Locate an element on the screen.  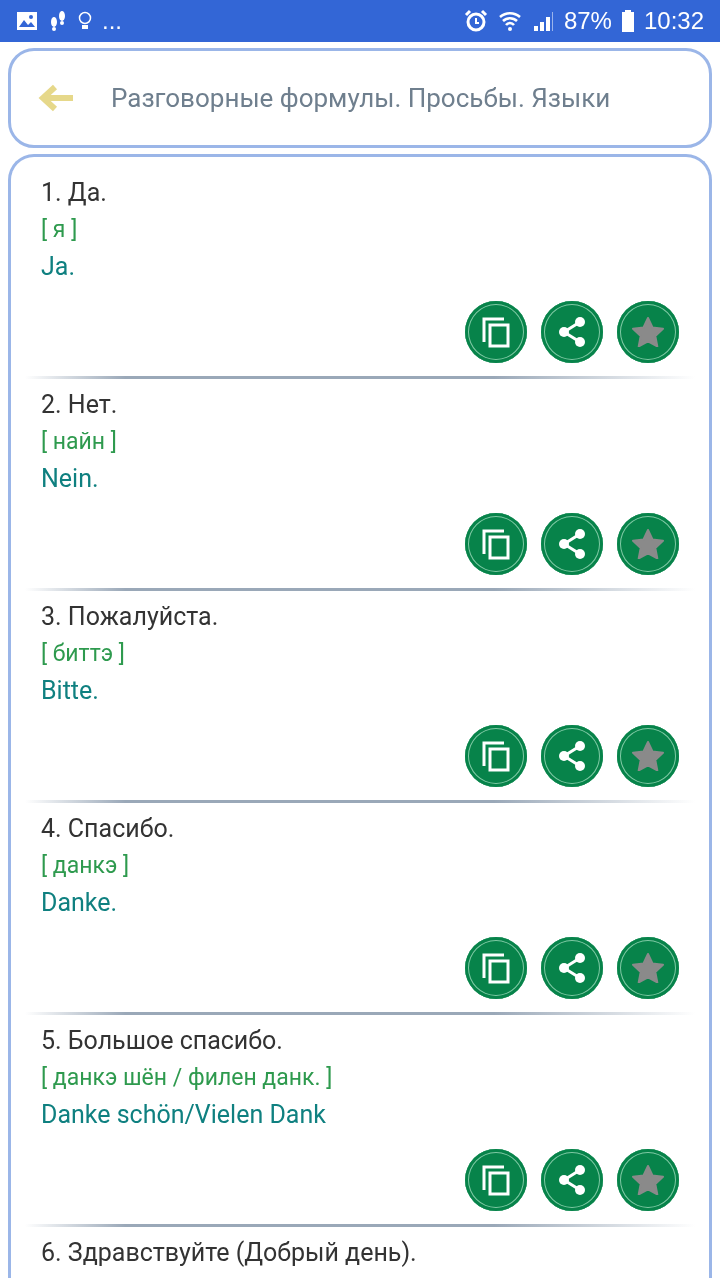
phrase-title: 1. Да. is located at coordinates (74, 193).